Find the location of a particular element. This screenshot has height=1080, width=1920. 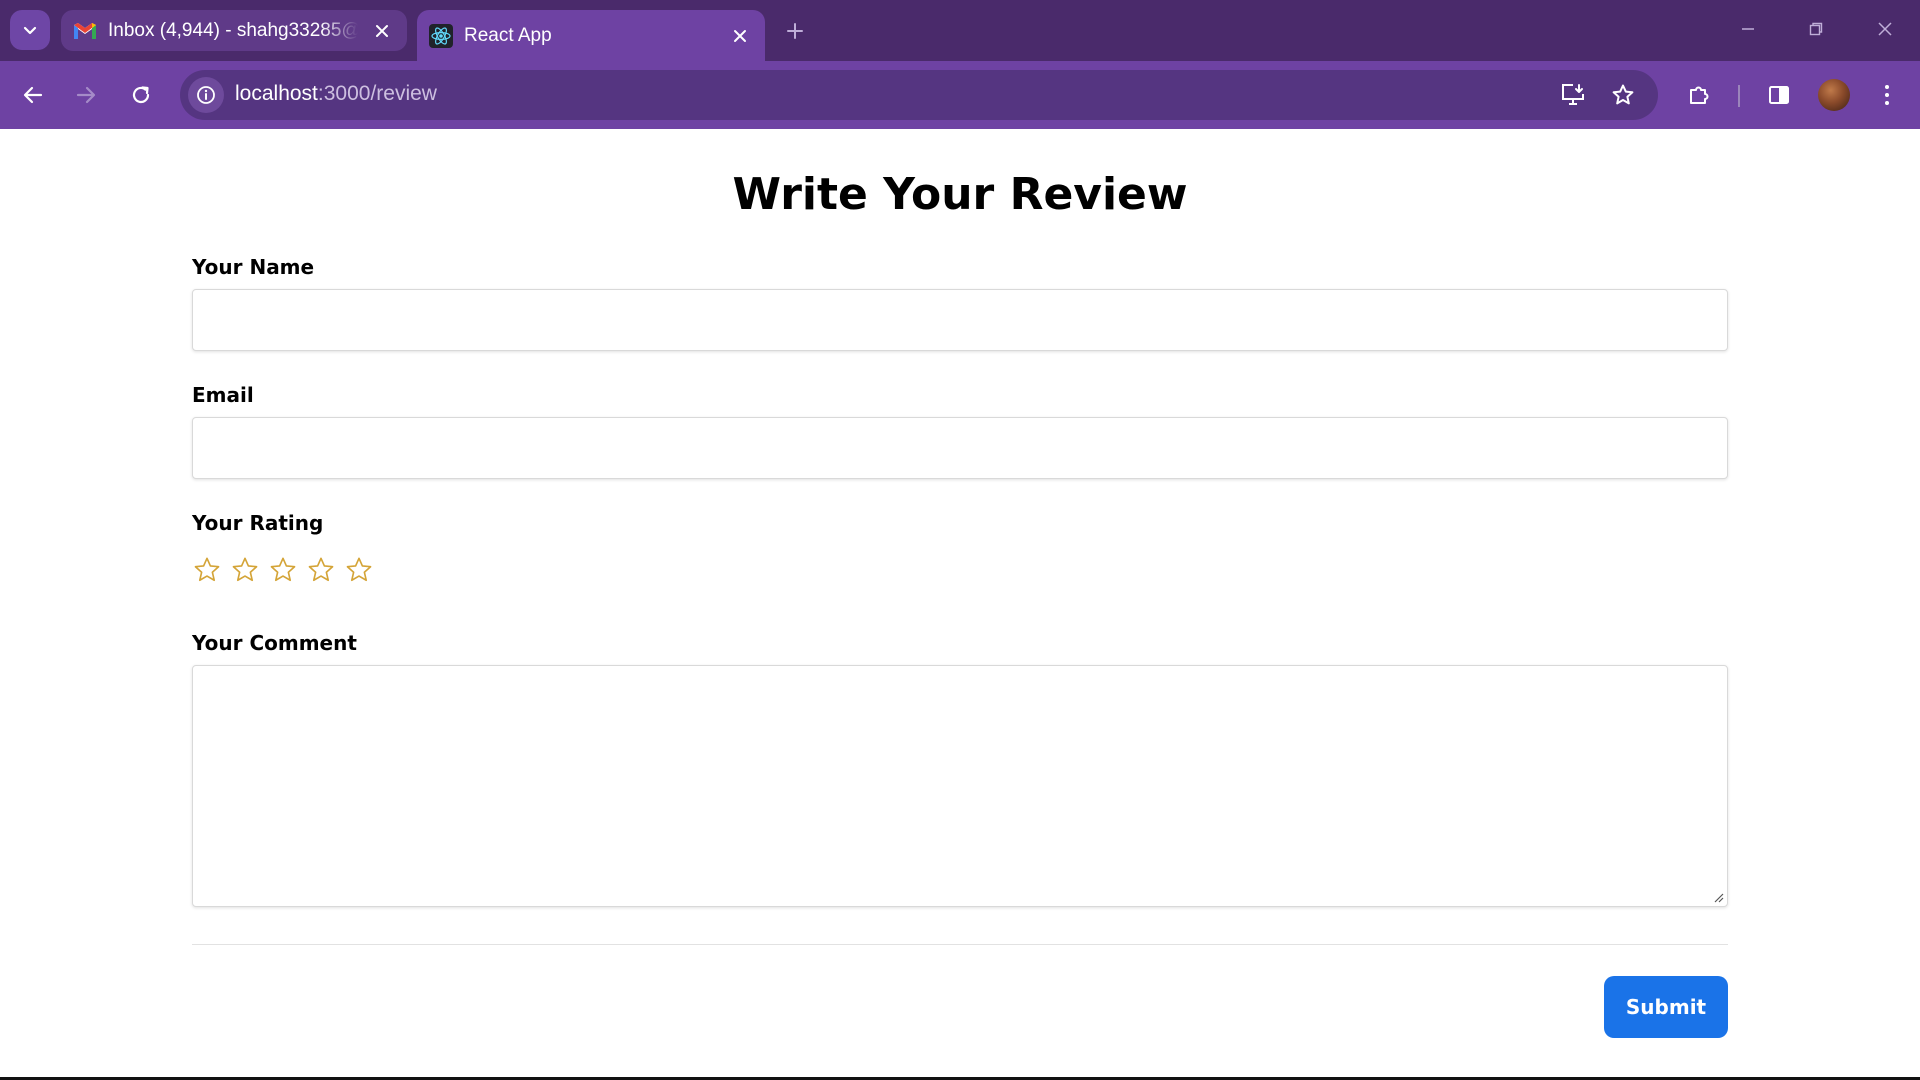

url-text: localhost:3000/review is located at coordinates (336, 94).